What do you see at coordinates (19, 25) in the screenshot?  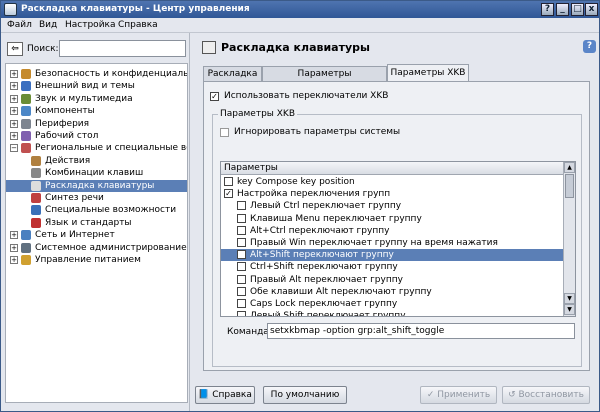 I see `menu-file: Файл` at bounding box center [19, 25].